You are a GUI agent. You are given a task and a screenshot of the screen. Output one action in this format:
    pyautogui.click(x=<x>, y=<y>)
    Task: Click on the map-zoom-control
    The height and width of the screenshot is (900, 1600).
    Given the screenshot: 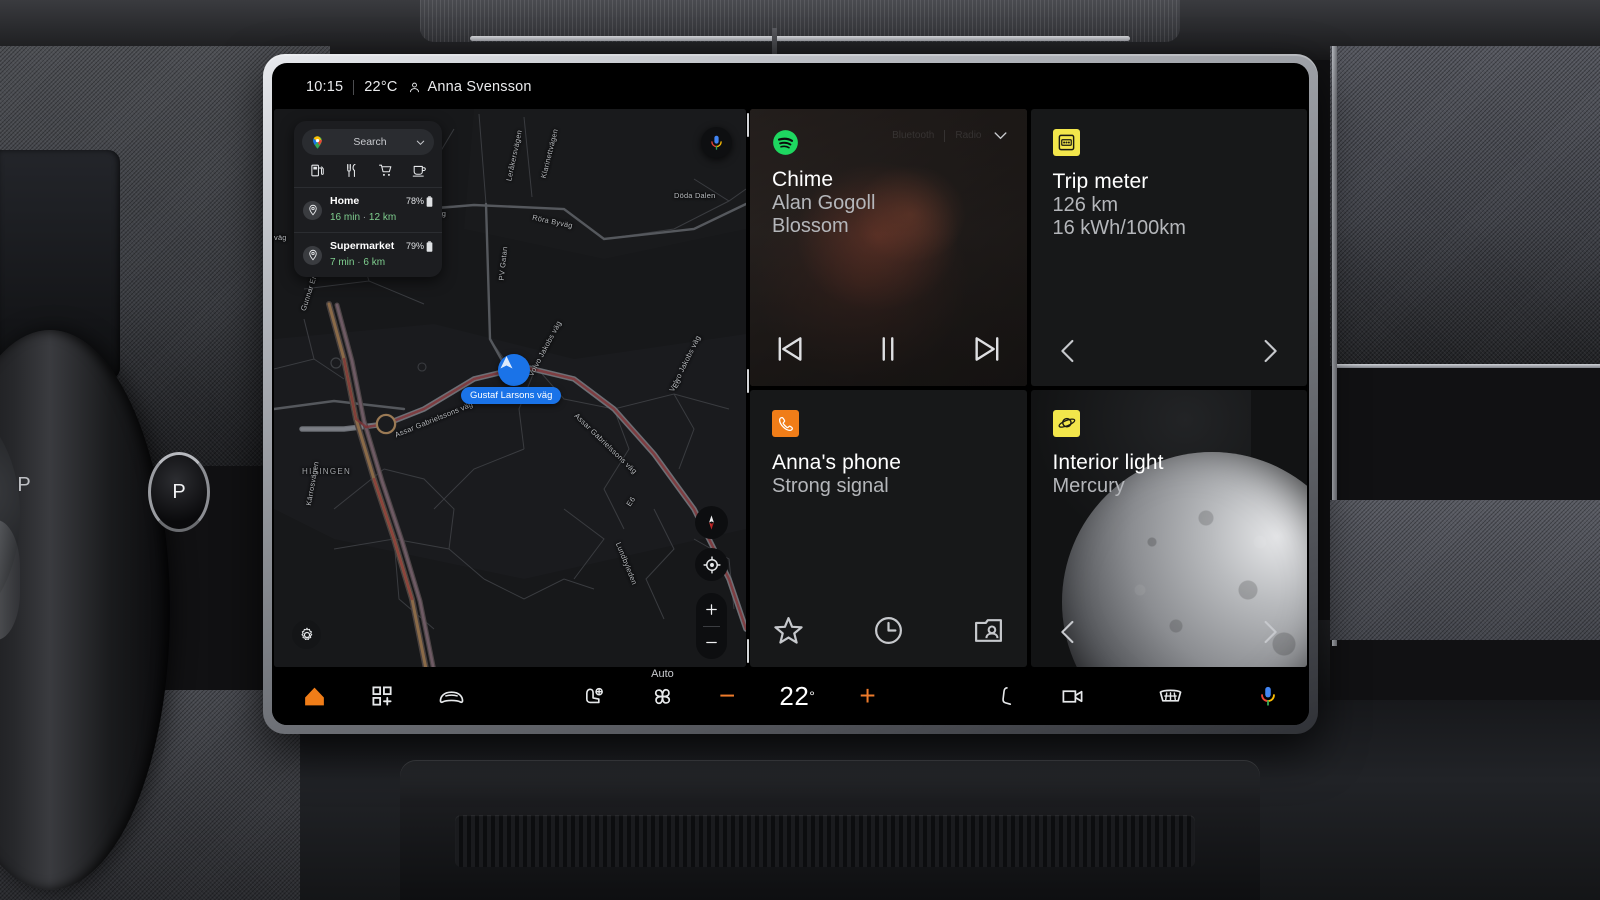 What is the action you would take?
    pyautogui.click(x=711, y=626)
    